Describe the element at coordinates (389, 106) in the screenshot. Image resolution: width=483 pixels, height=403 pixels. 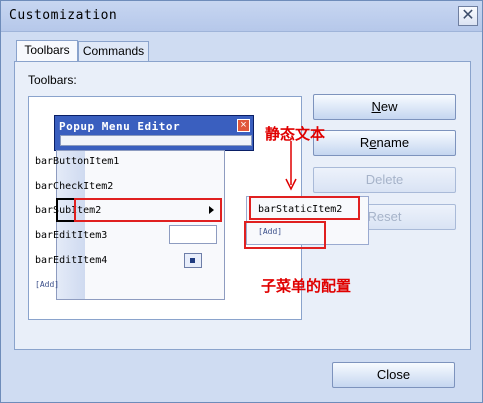
I see `new-rest: ew` at that location.